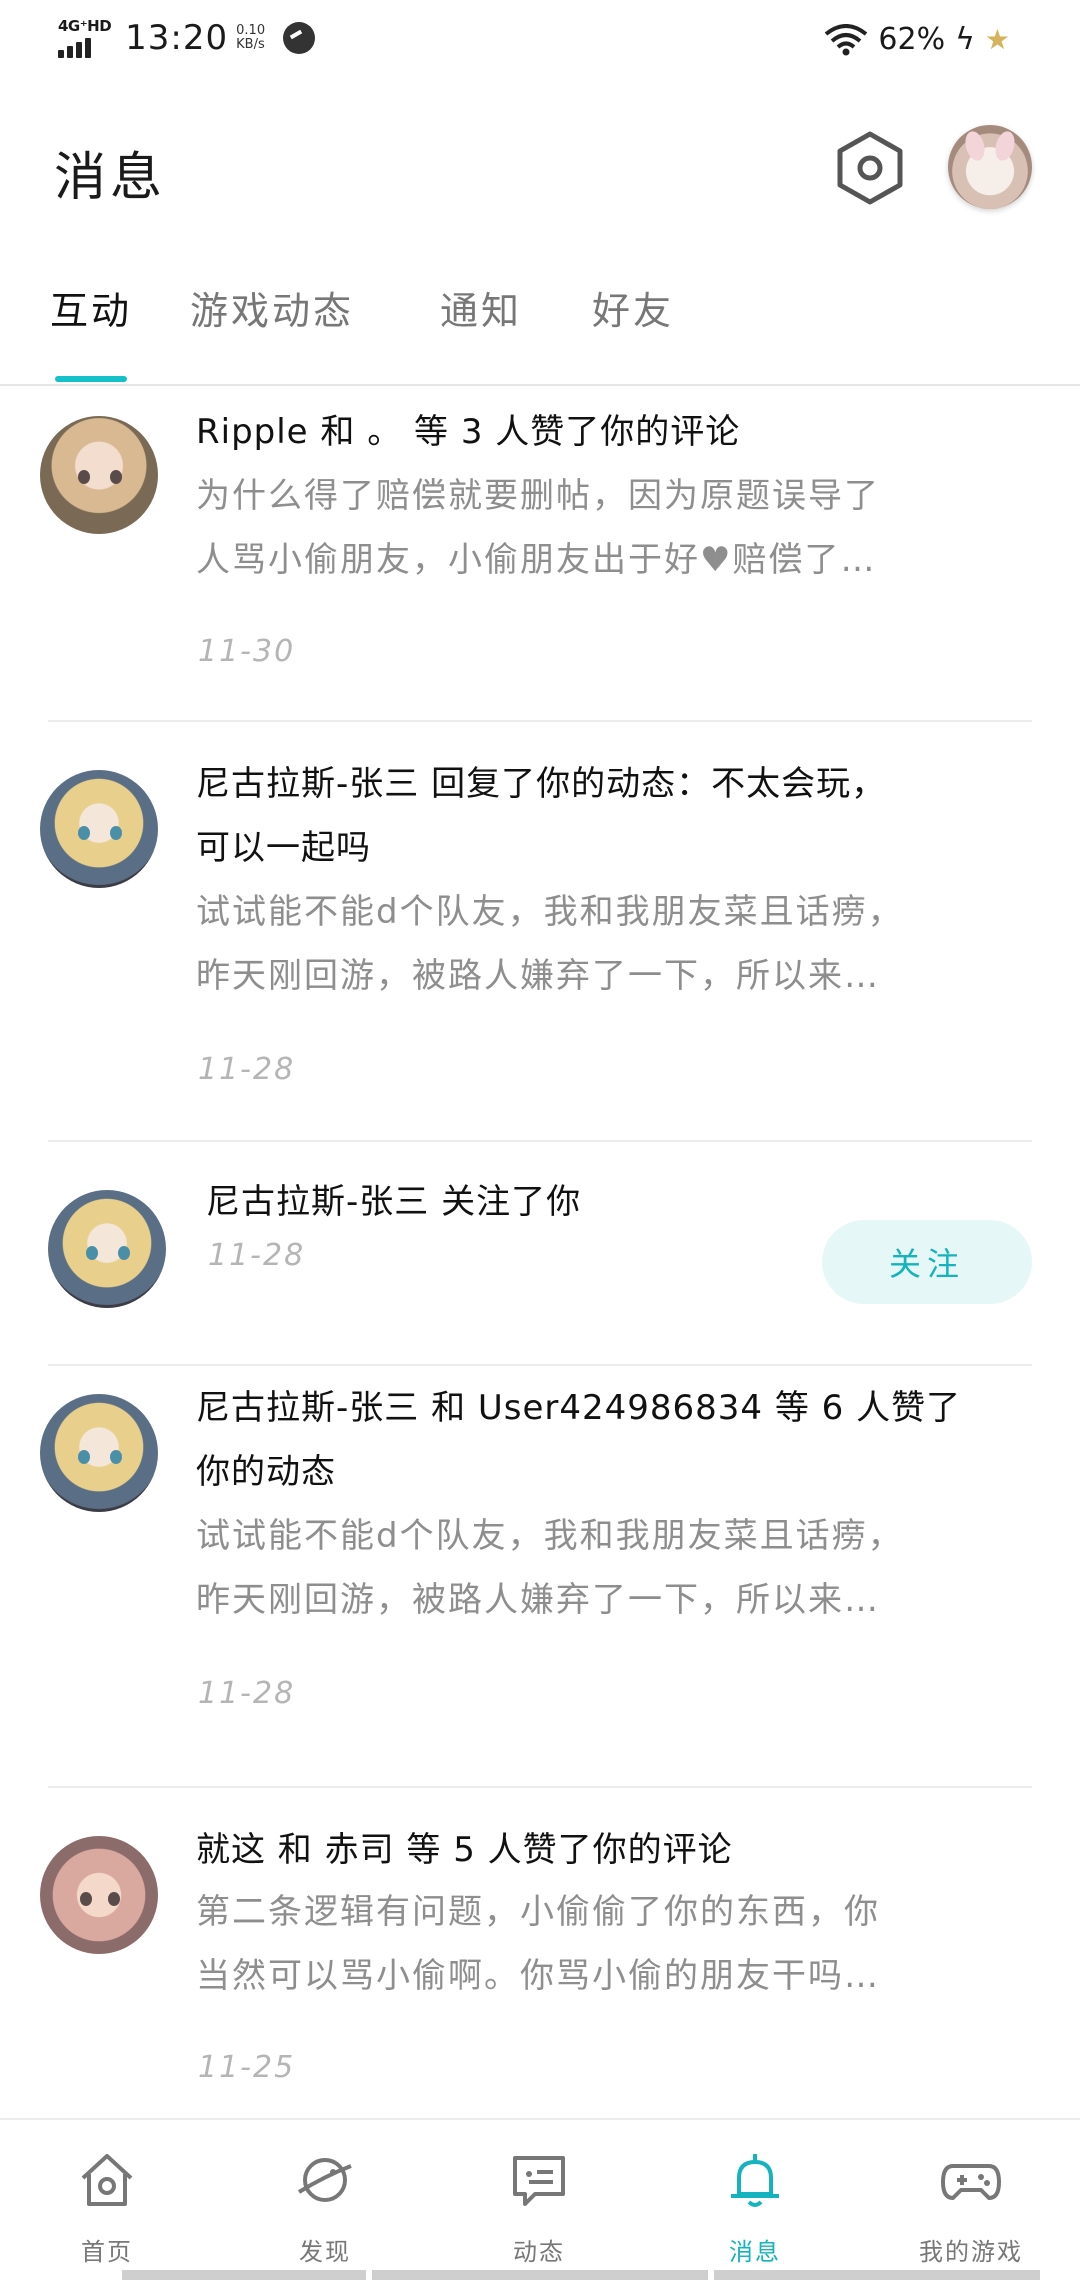 This screenshot has width=1080, height=2282. Describe the element at coordinates (110, 178) in the screenshot. I see `page-title: 消息` at that location.